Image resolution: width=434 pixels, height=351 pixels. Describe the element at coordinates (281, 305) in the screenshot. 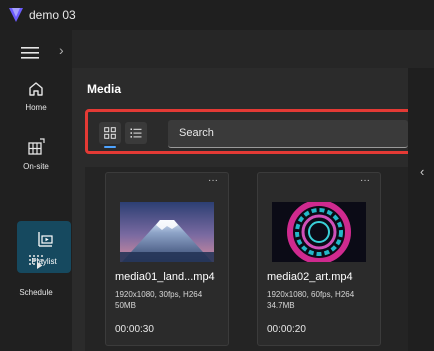

I see `media-meta-line: 34.7MB` at that location.